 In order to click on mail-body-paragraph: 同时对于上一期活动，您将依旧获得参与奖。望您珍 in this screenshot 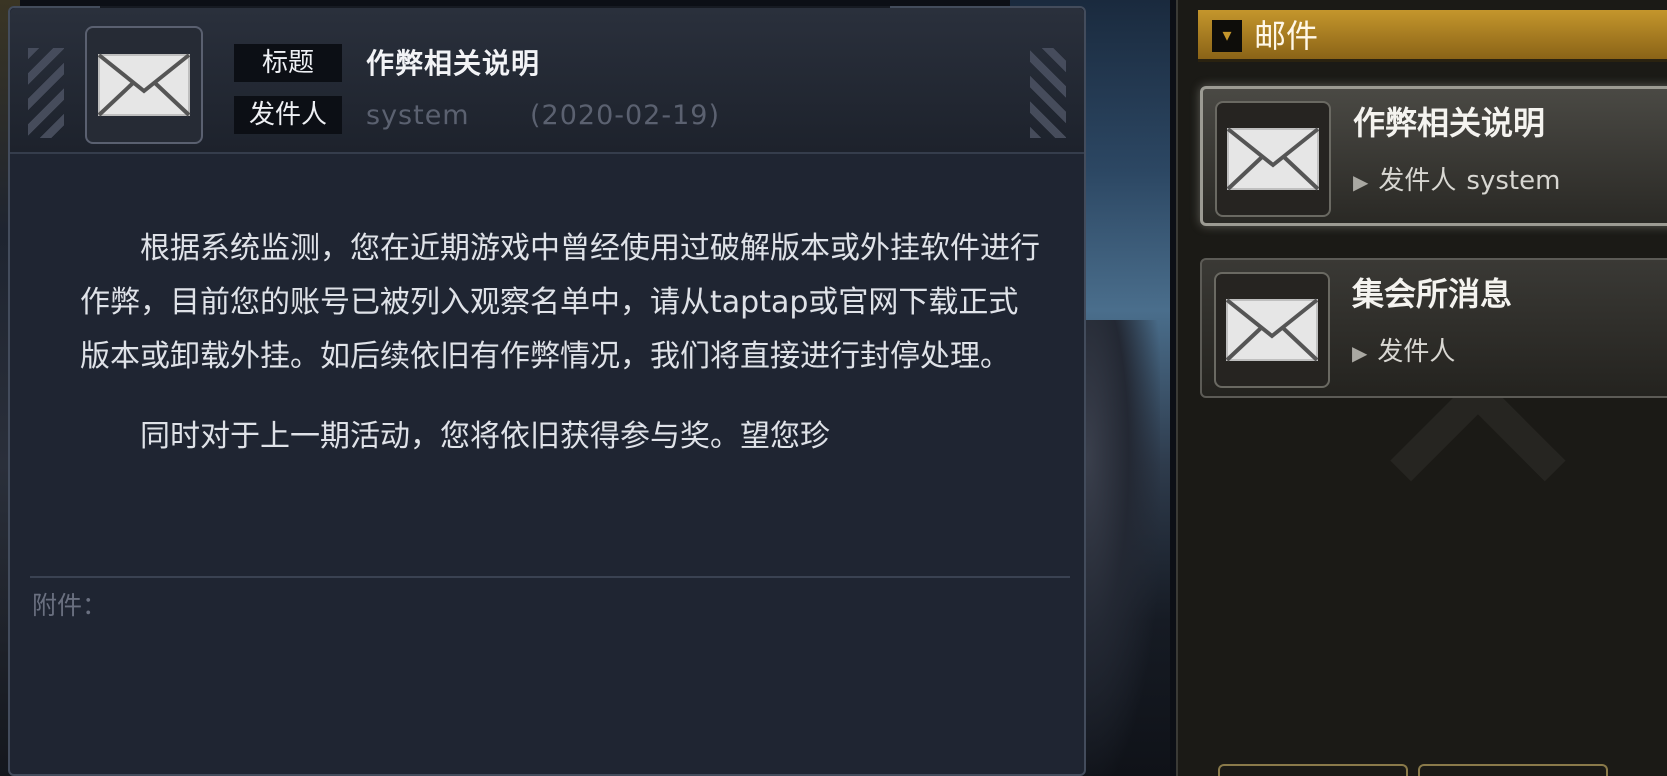, I will do `click(485, 436)`.